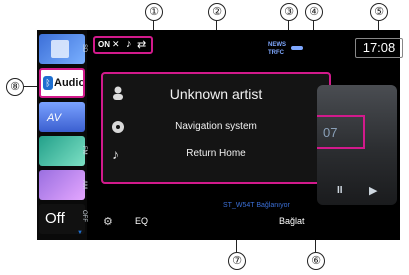 The image size is (409, 275). Describe the element at coordinates (15, 87) in the screenshot. I see `callout-8: ⑧` at that location.